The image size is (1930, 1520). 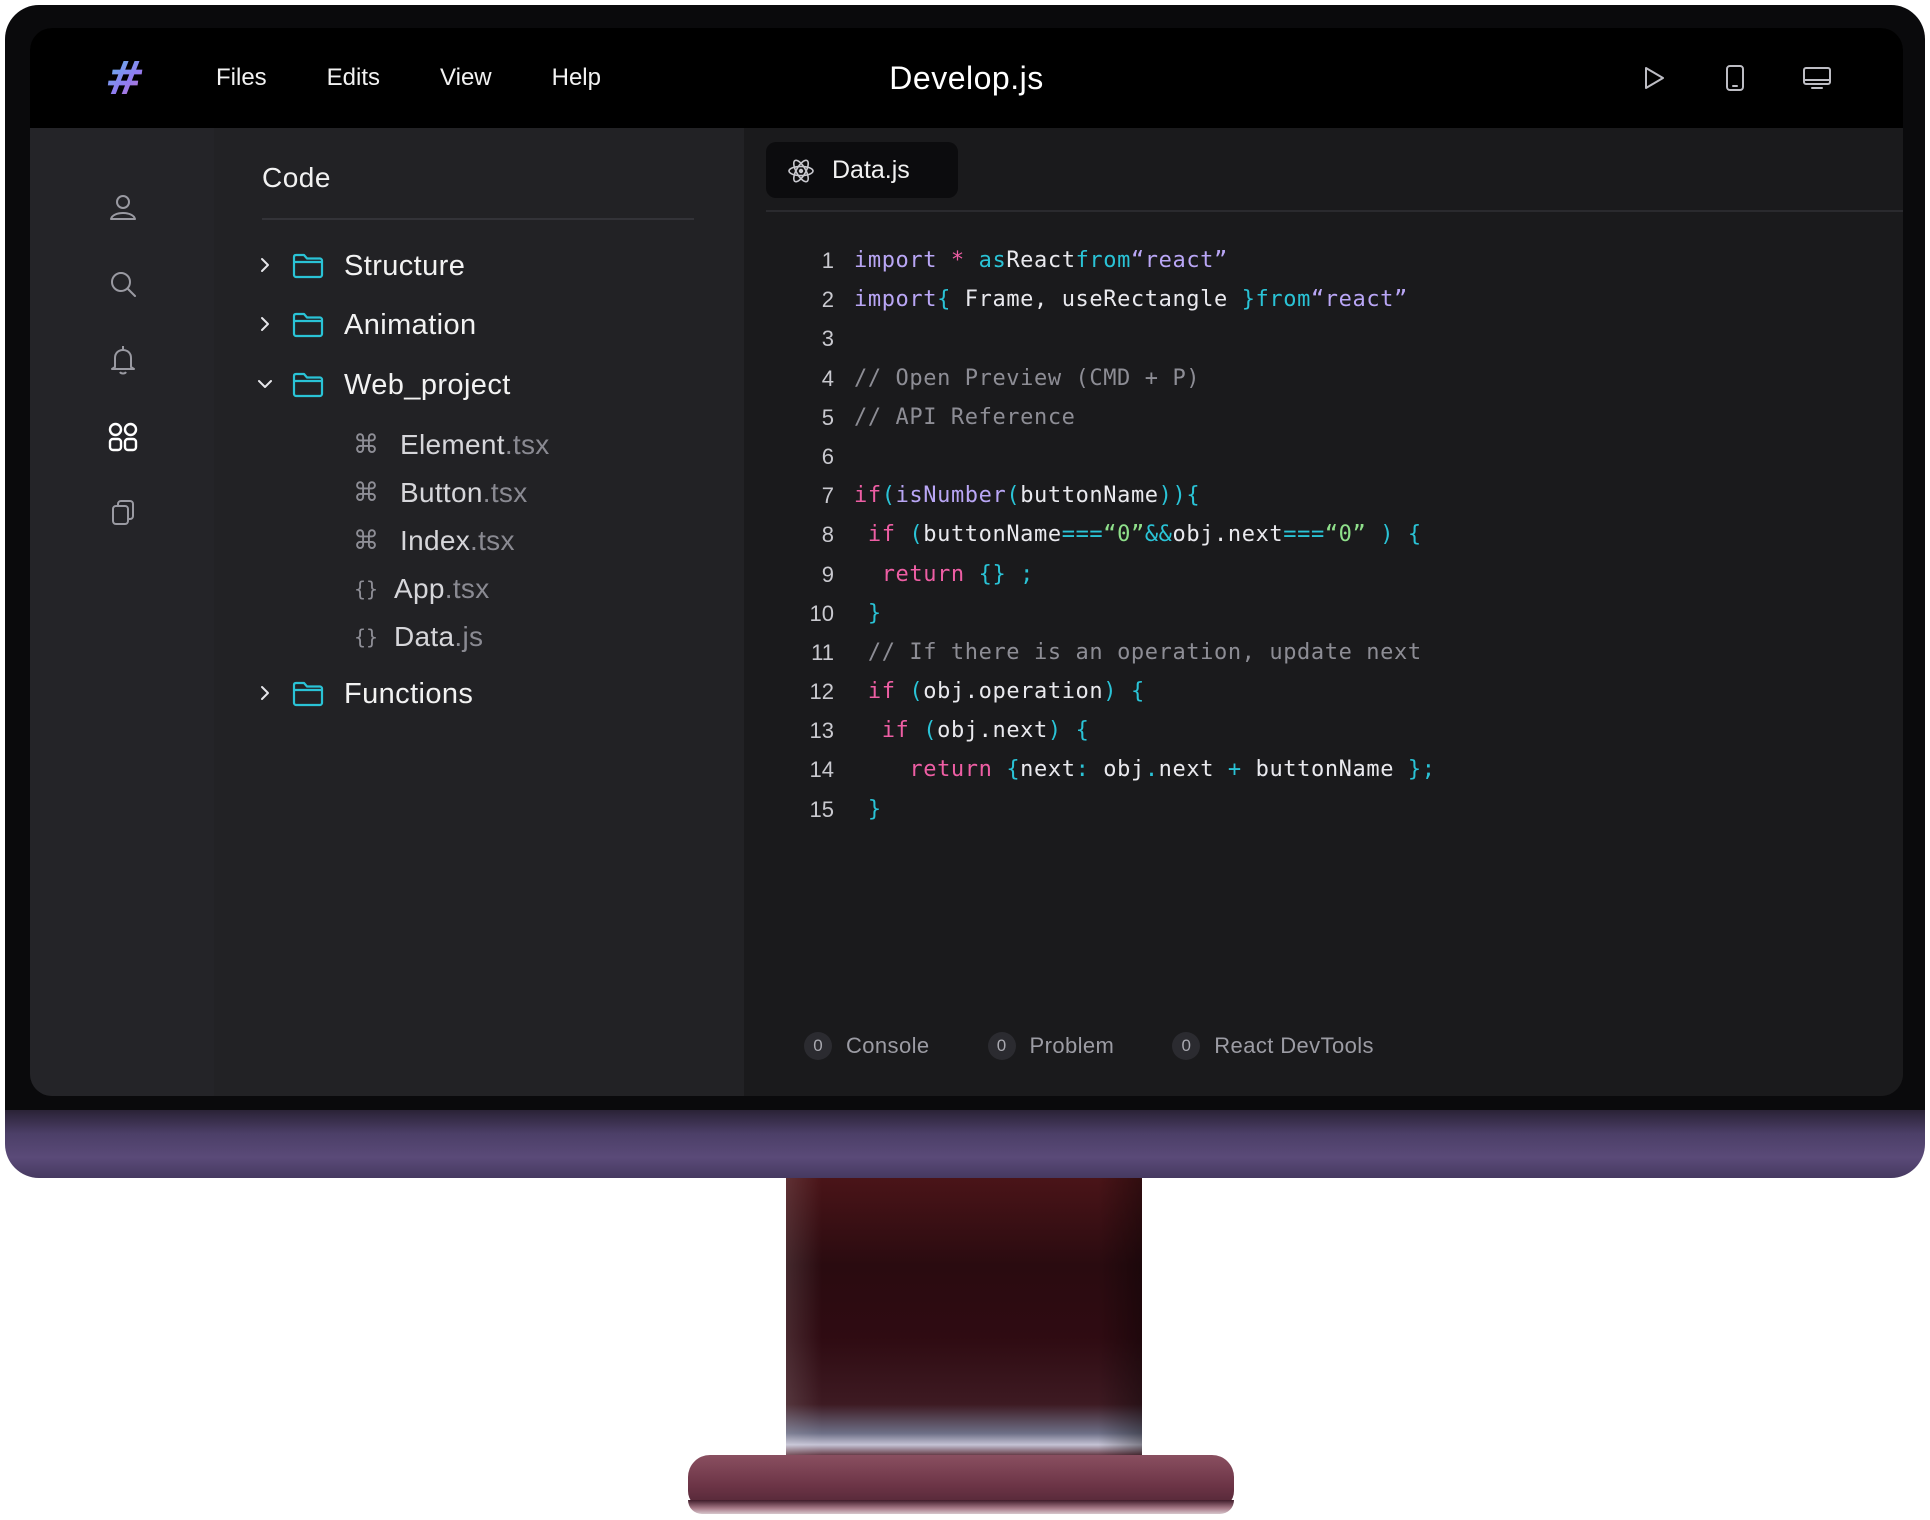 I want to click on code-line: 3, so click(x=1323, y=338).